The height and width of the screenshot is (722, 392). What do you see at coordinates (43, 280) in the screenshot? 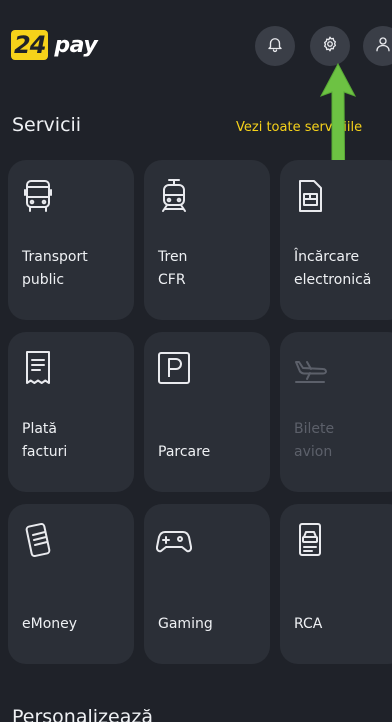
I see `service-label-line2: public` at bounding box center [43, 280].